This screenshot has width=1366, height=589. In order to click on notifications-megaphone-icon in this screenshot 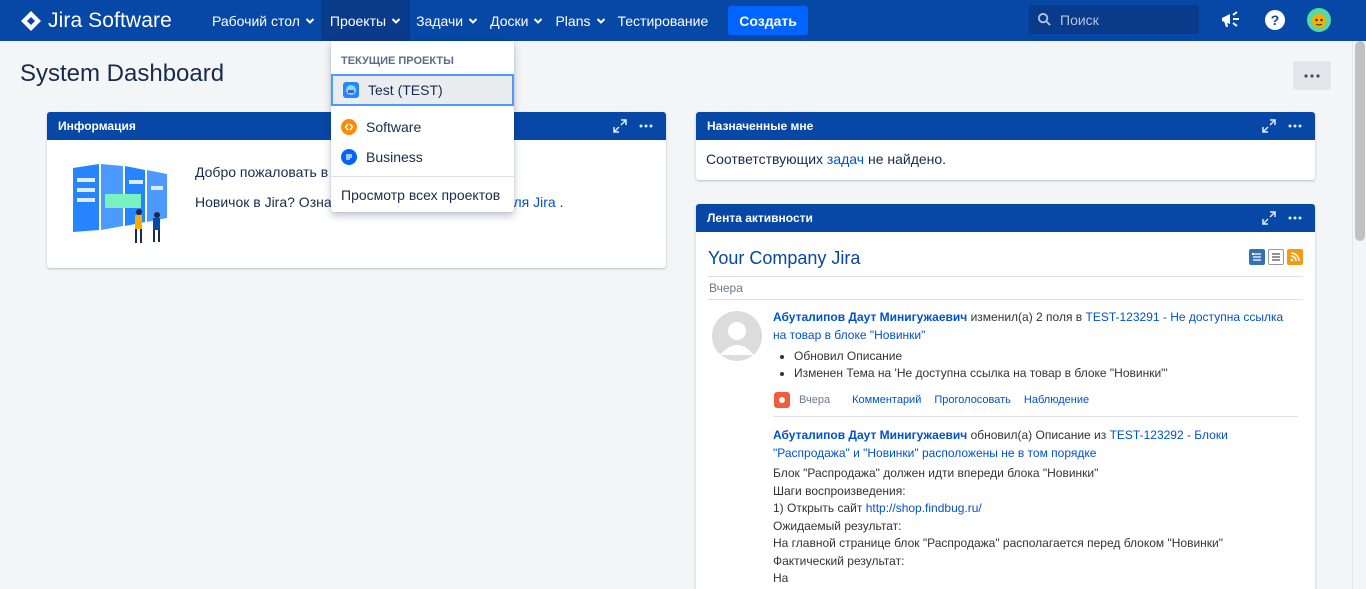, I will do `click(1231, 20)`.